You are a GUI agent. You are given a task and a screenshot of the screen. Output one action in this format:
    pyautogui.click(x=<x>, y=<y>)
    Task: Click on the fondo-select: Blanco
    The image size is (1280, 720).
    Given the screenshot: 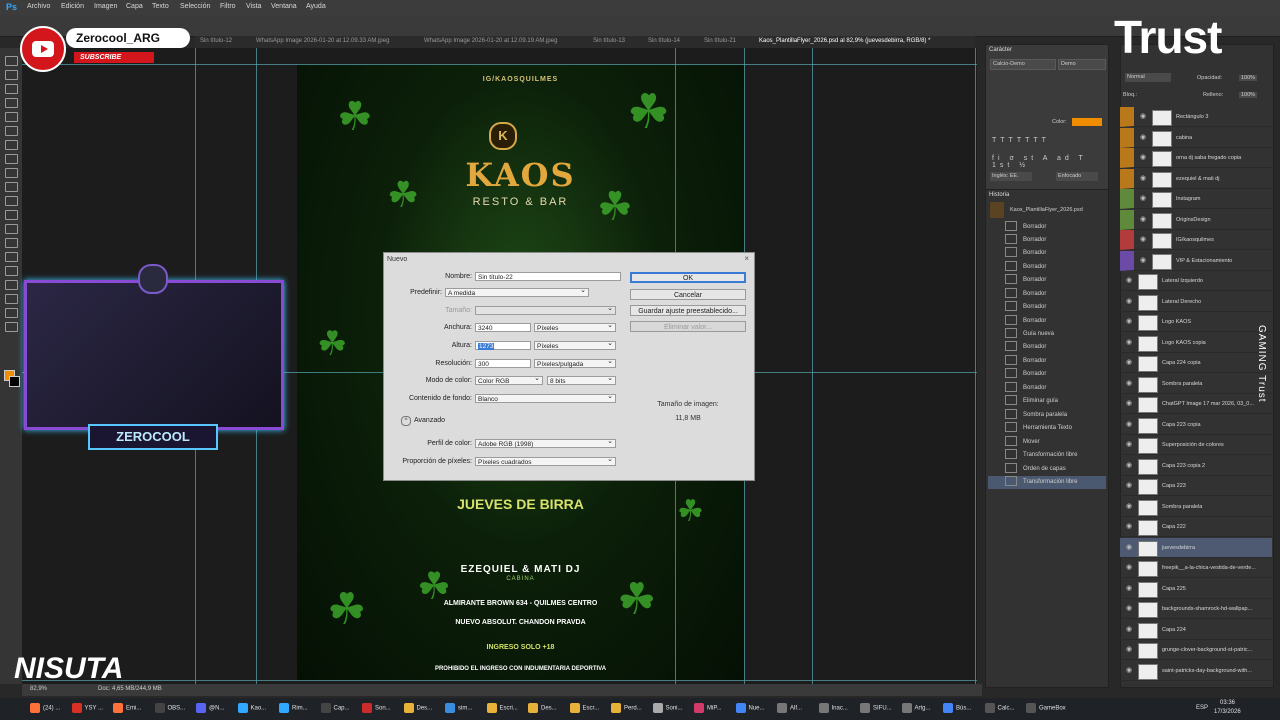 What is the action you would take?
    pyautogui.click(x=545, y=397)
    